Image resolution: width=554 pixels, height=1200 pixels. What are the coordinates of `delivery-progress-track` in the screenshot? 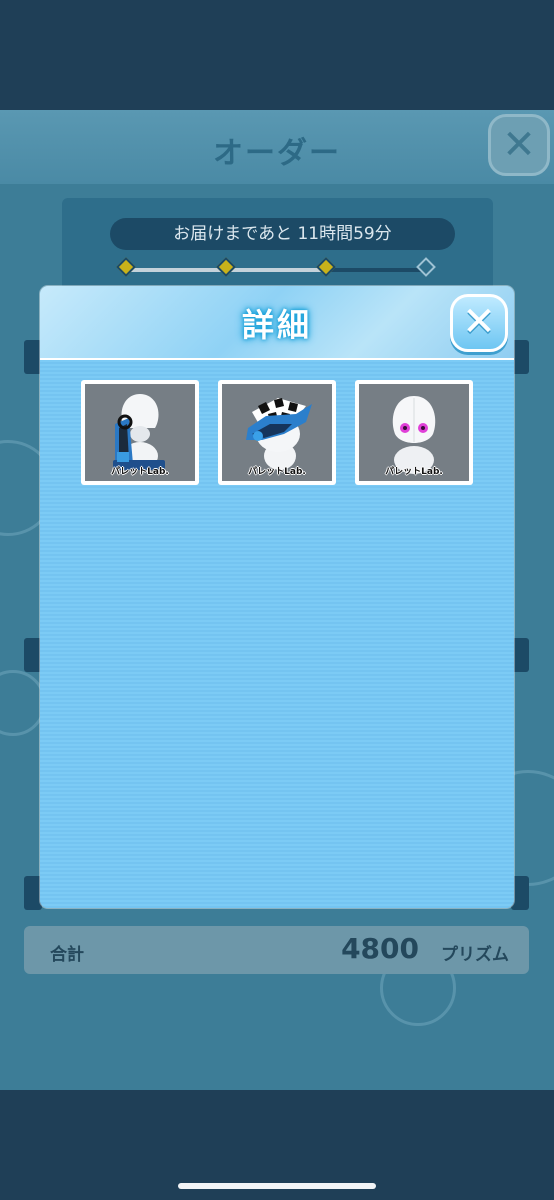 It's located at (276, 270).